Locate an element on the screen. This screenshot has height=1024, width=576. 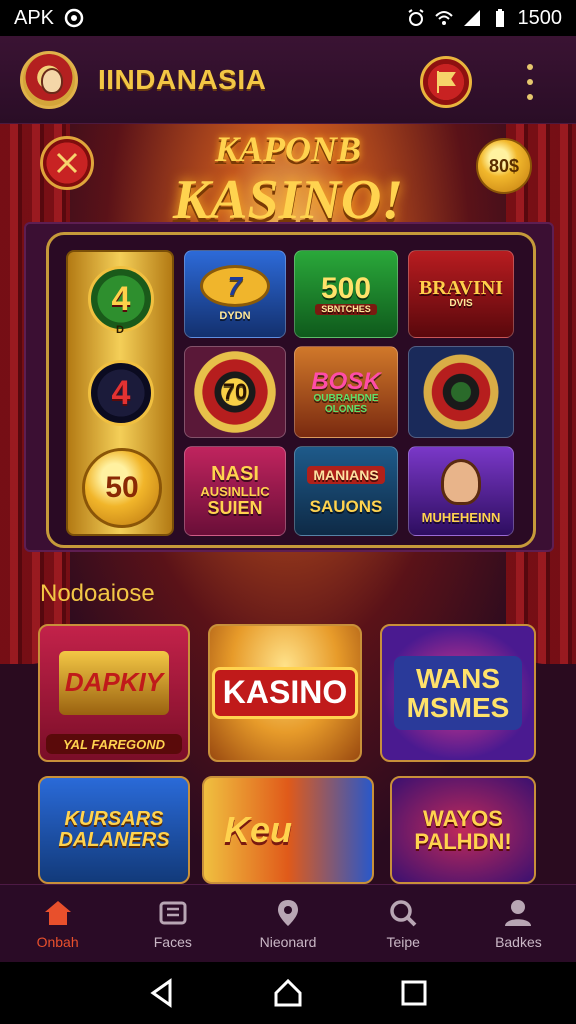
card-art: DAPKIY is located at coordinates (114, 683).